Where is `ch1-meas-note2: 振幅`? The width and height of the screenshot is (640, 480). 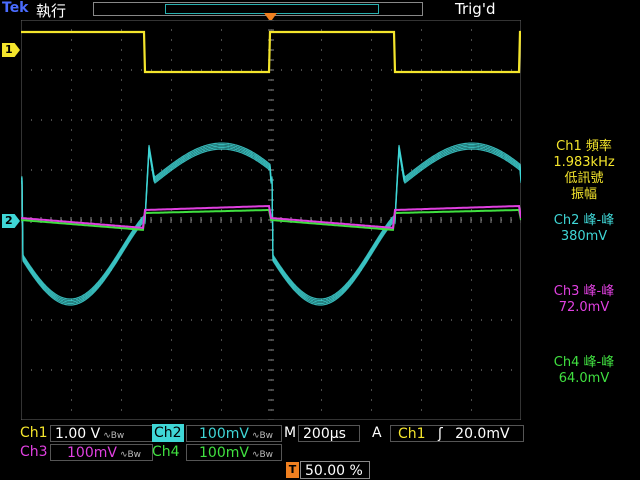 ch1-meas-note2: 振幅 is located at coordinates (583, 194).